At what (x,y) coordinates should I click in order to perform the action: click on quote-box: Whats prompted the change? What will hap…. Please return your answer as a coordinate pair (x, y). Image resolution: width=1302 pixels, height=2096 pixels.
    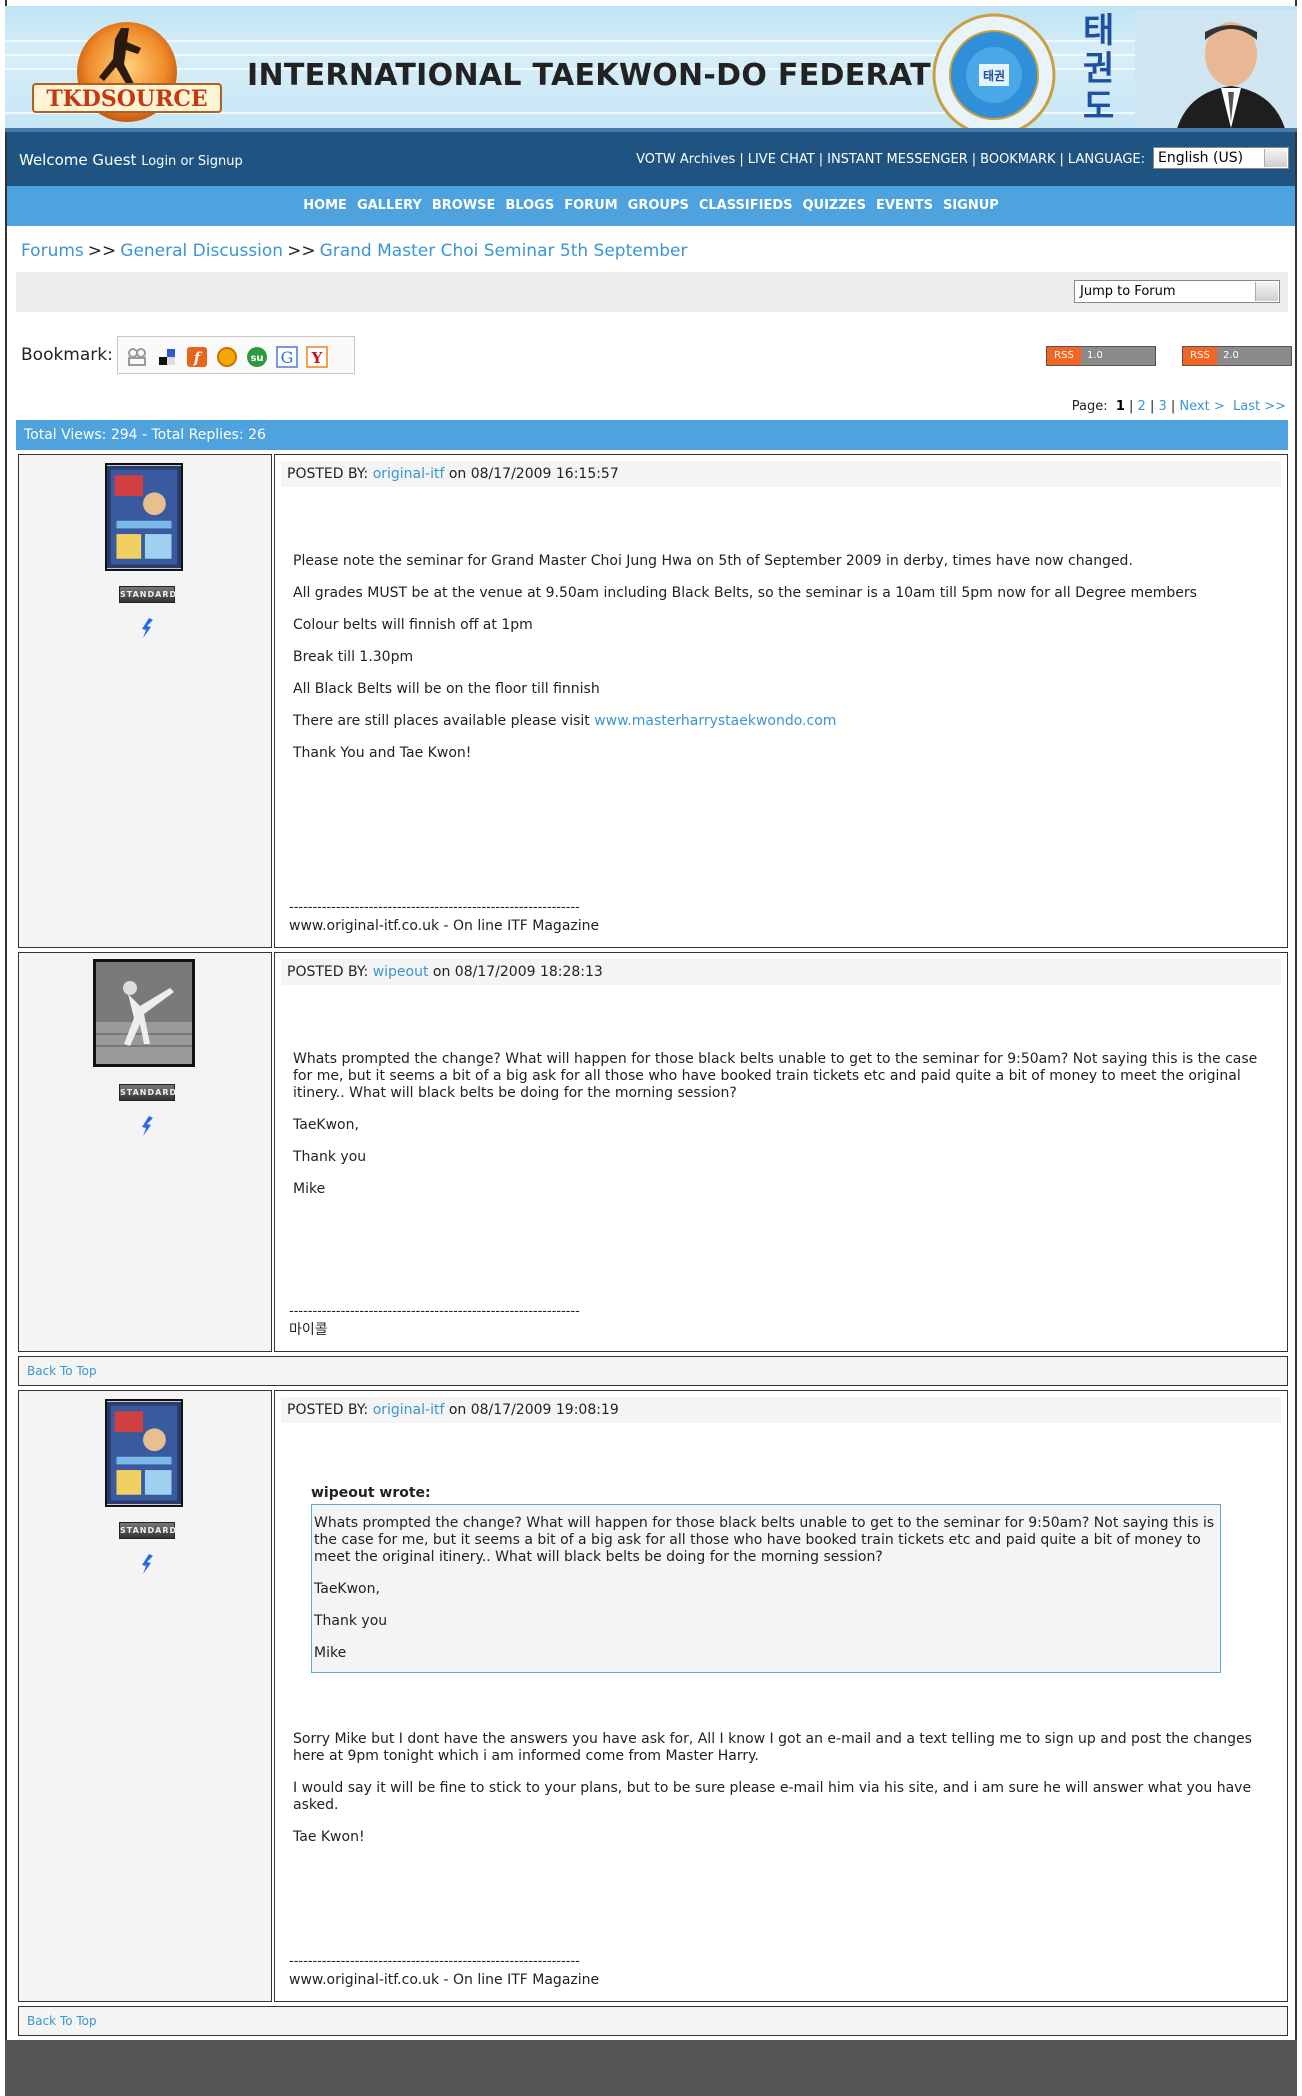
    Looking at the image, I should click on (766, 1588).